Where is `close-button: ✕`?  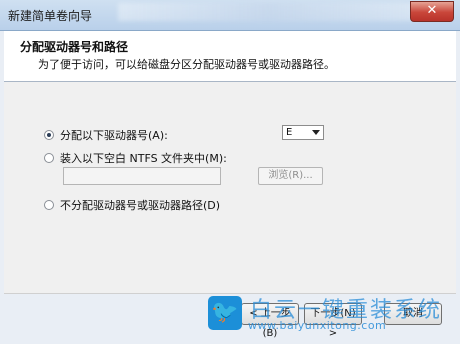
close-button: ✕ is located at coordinates (432, 11).